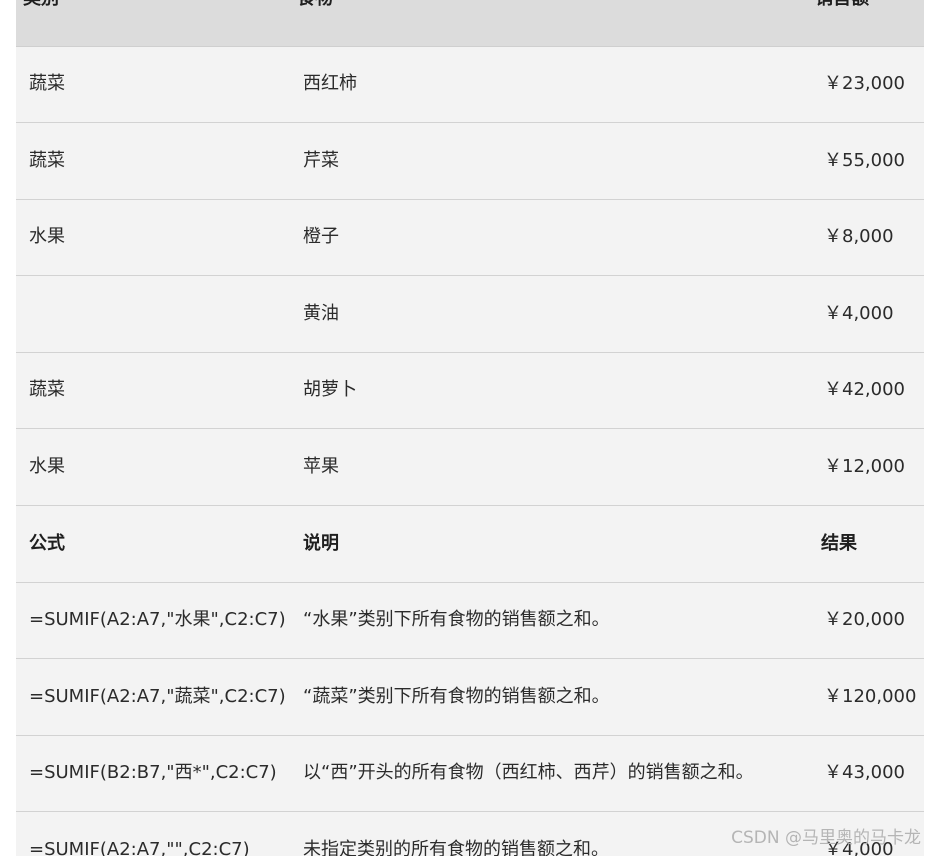 Image resolution: width=937 pixels, height=856 pixels. Describe the element at coordinates (456, 619) in the screenshot. I see `cell-description: “水果”类别下所有食物的销售额之和。` at that location.